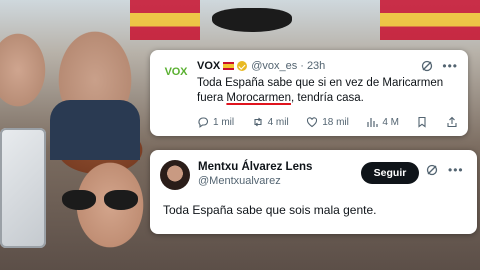  What do you see at coordinates (255, 181) in the screenshot?
I see `handle: @Mentxualvarez` at bounding box center [255, 181].